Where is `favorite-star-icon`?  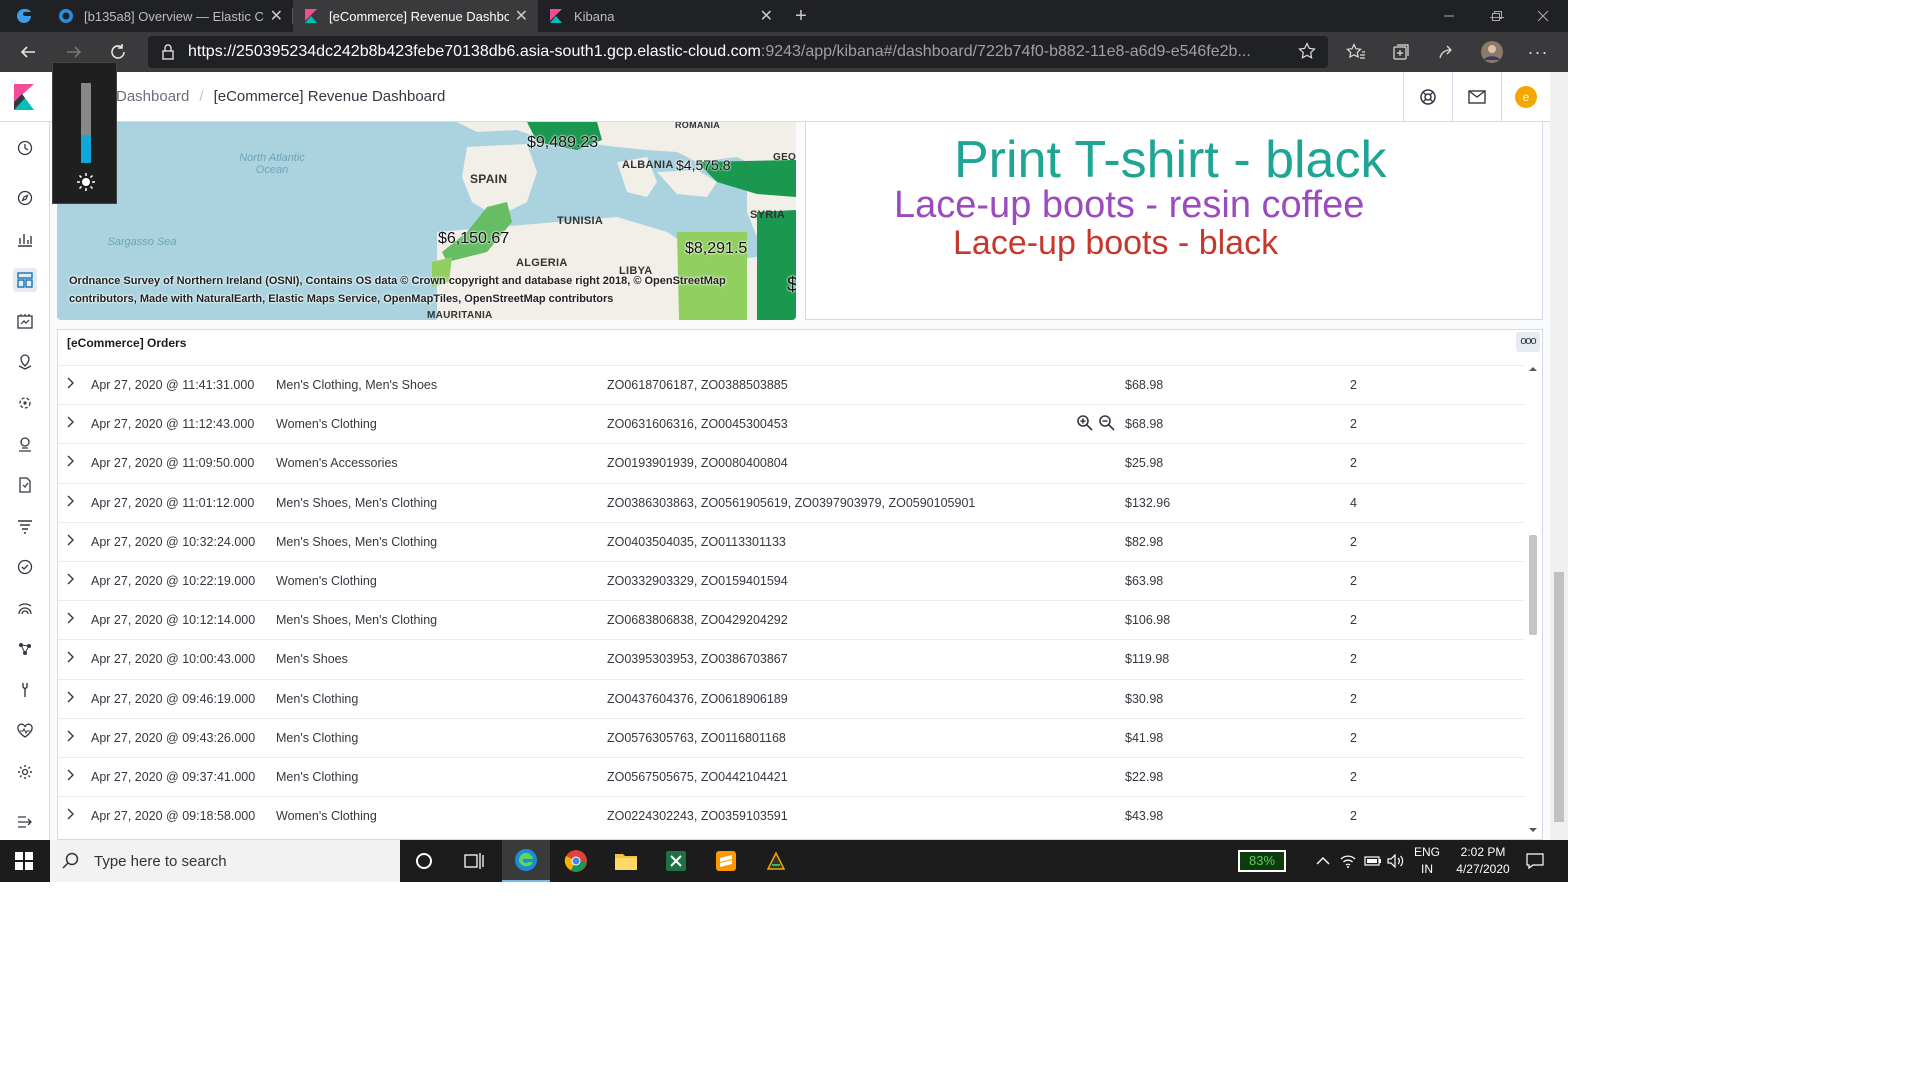 favorite-star-icon is located at coordinates (1307, 53).